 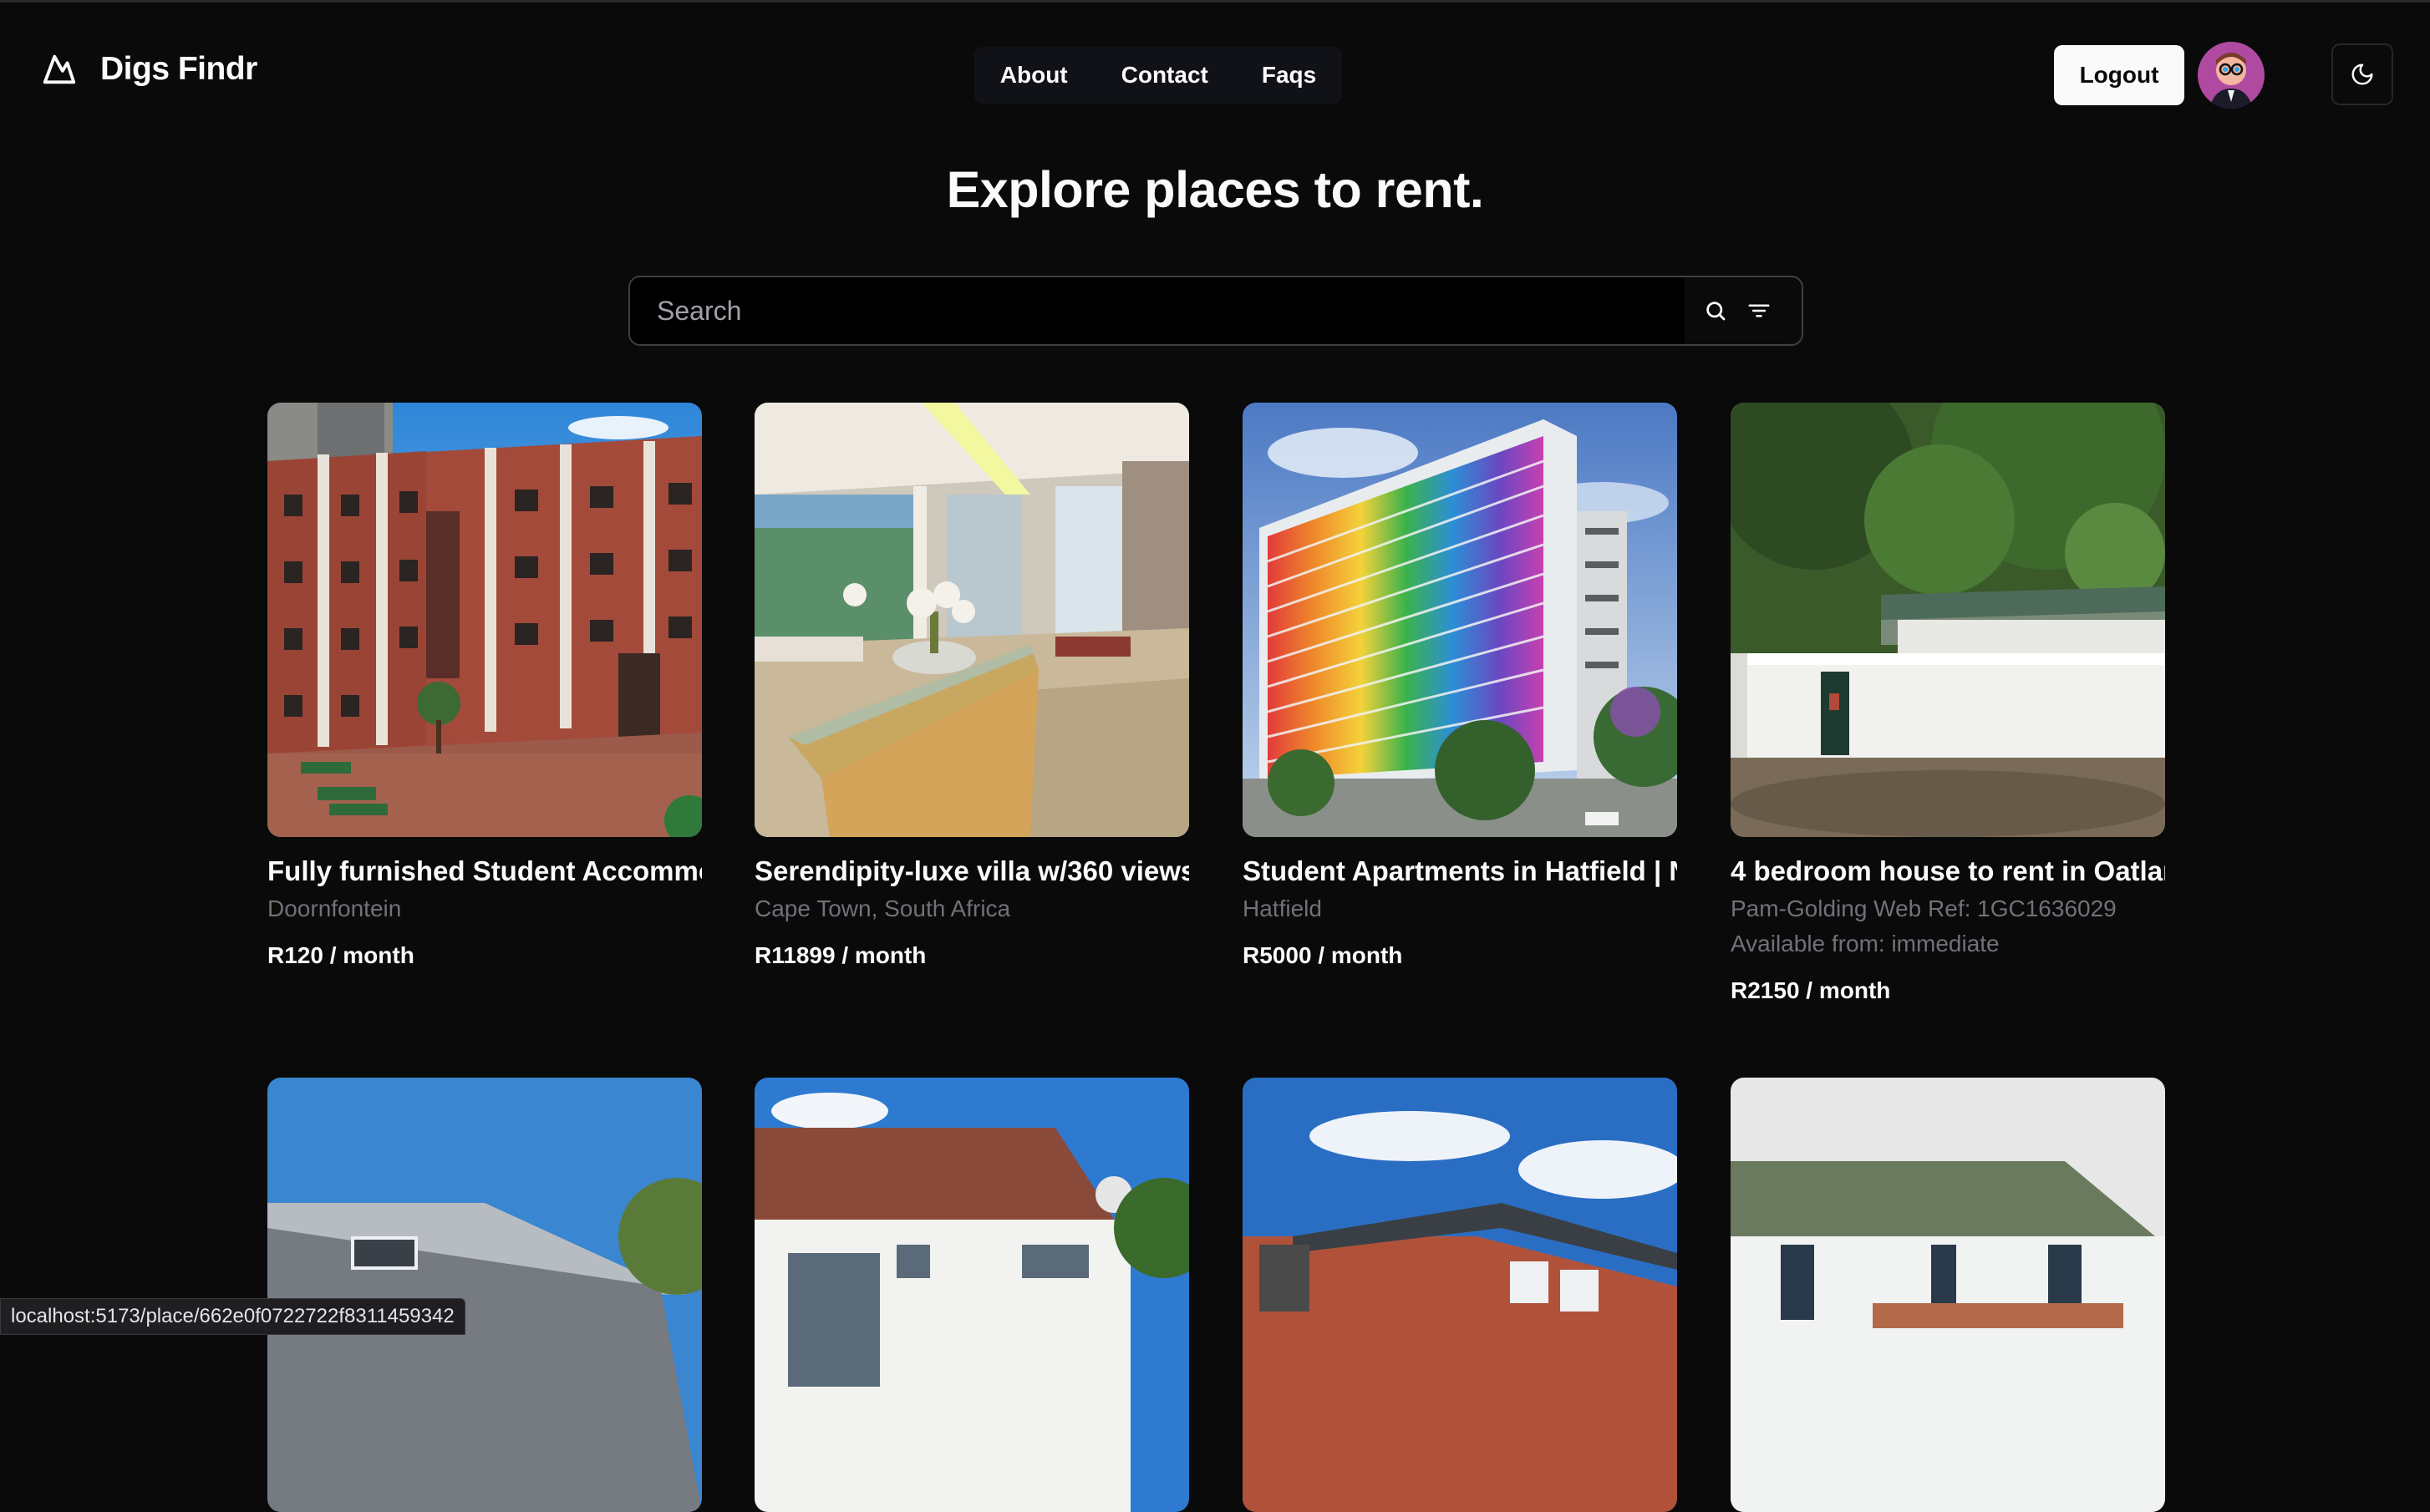 I want to click on listing-photo-cottage, so click(x=1948, y=1295).